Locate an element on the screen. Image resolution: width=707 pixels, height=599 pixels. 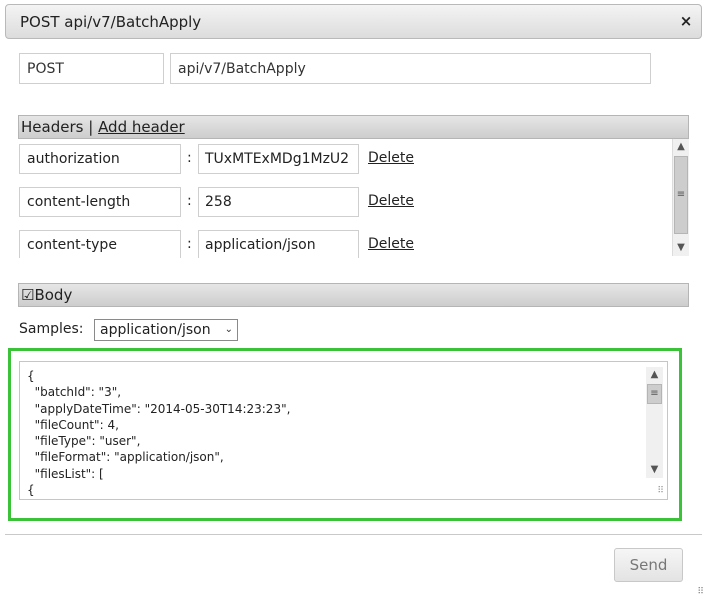
chevron-down-icon: ⌄ is located at coordinates (228, 329).